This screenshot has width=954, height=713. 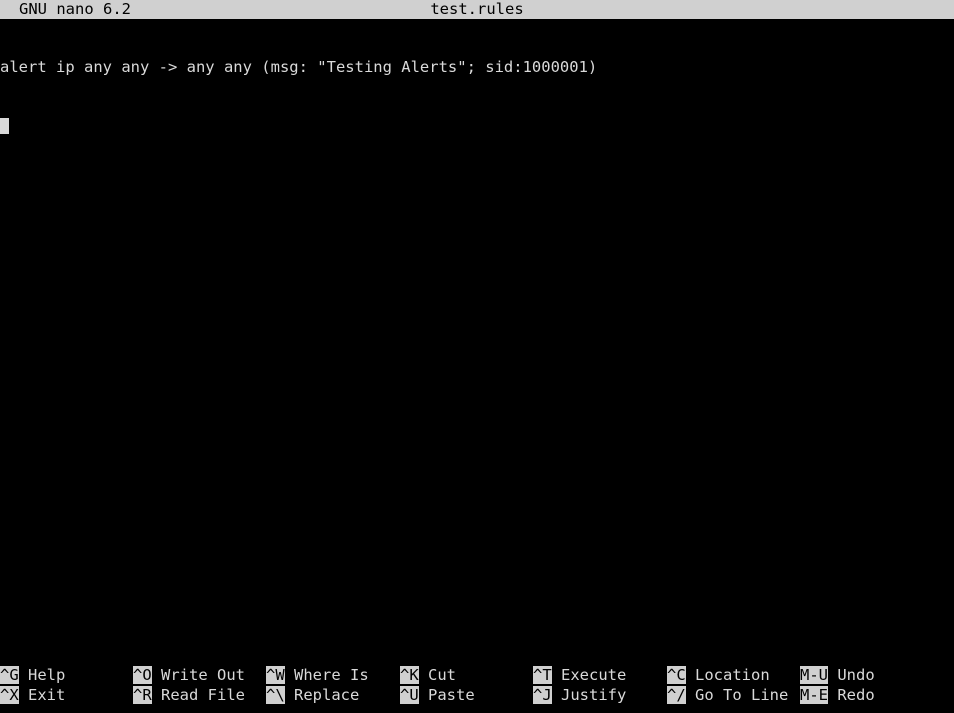 I want to click on shortcut-write-out: ^O Write Out, so click(x=189, y=676).